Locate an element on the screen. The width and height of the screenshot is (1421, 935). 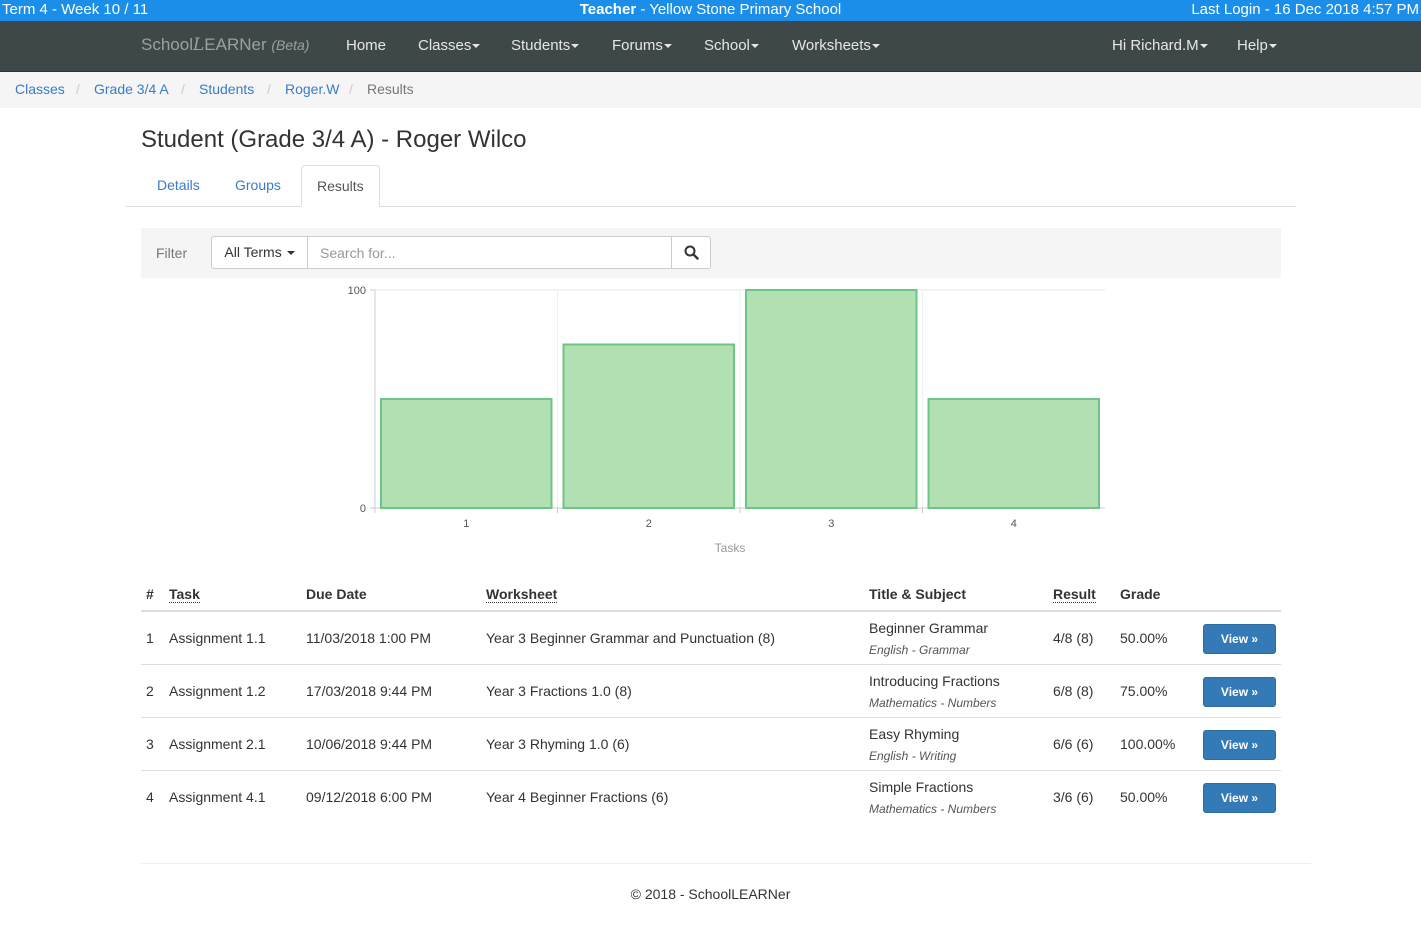
row-number: 2 is located at coordinates (150, 691).